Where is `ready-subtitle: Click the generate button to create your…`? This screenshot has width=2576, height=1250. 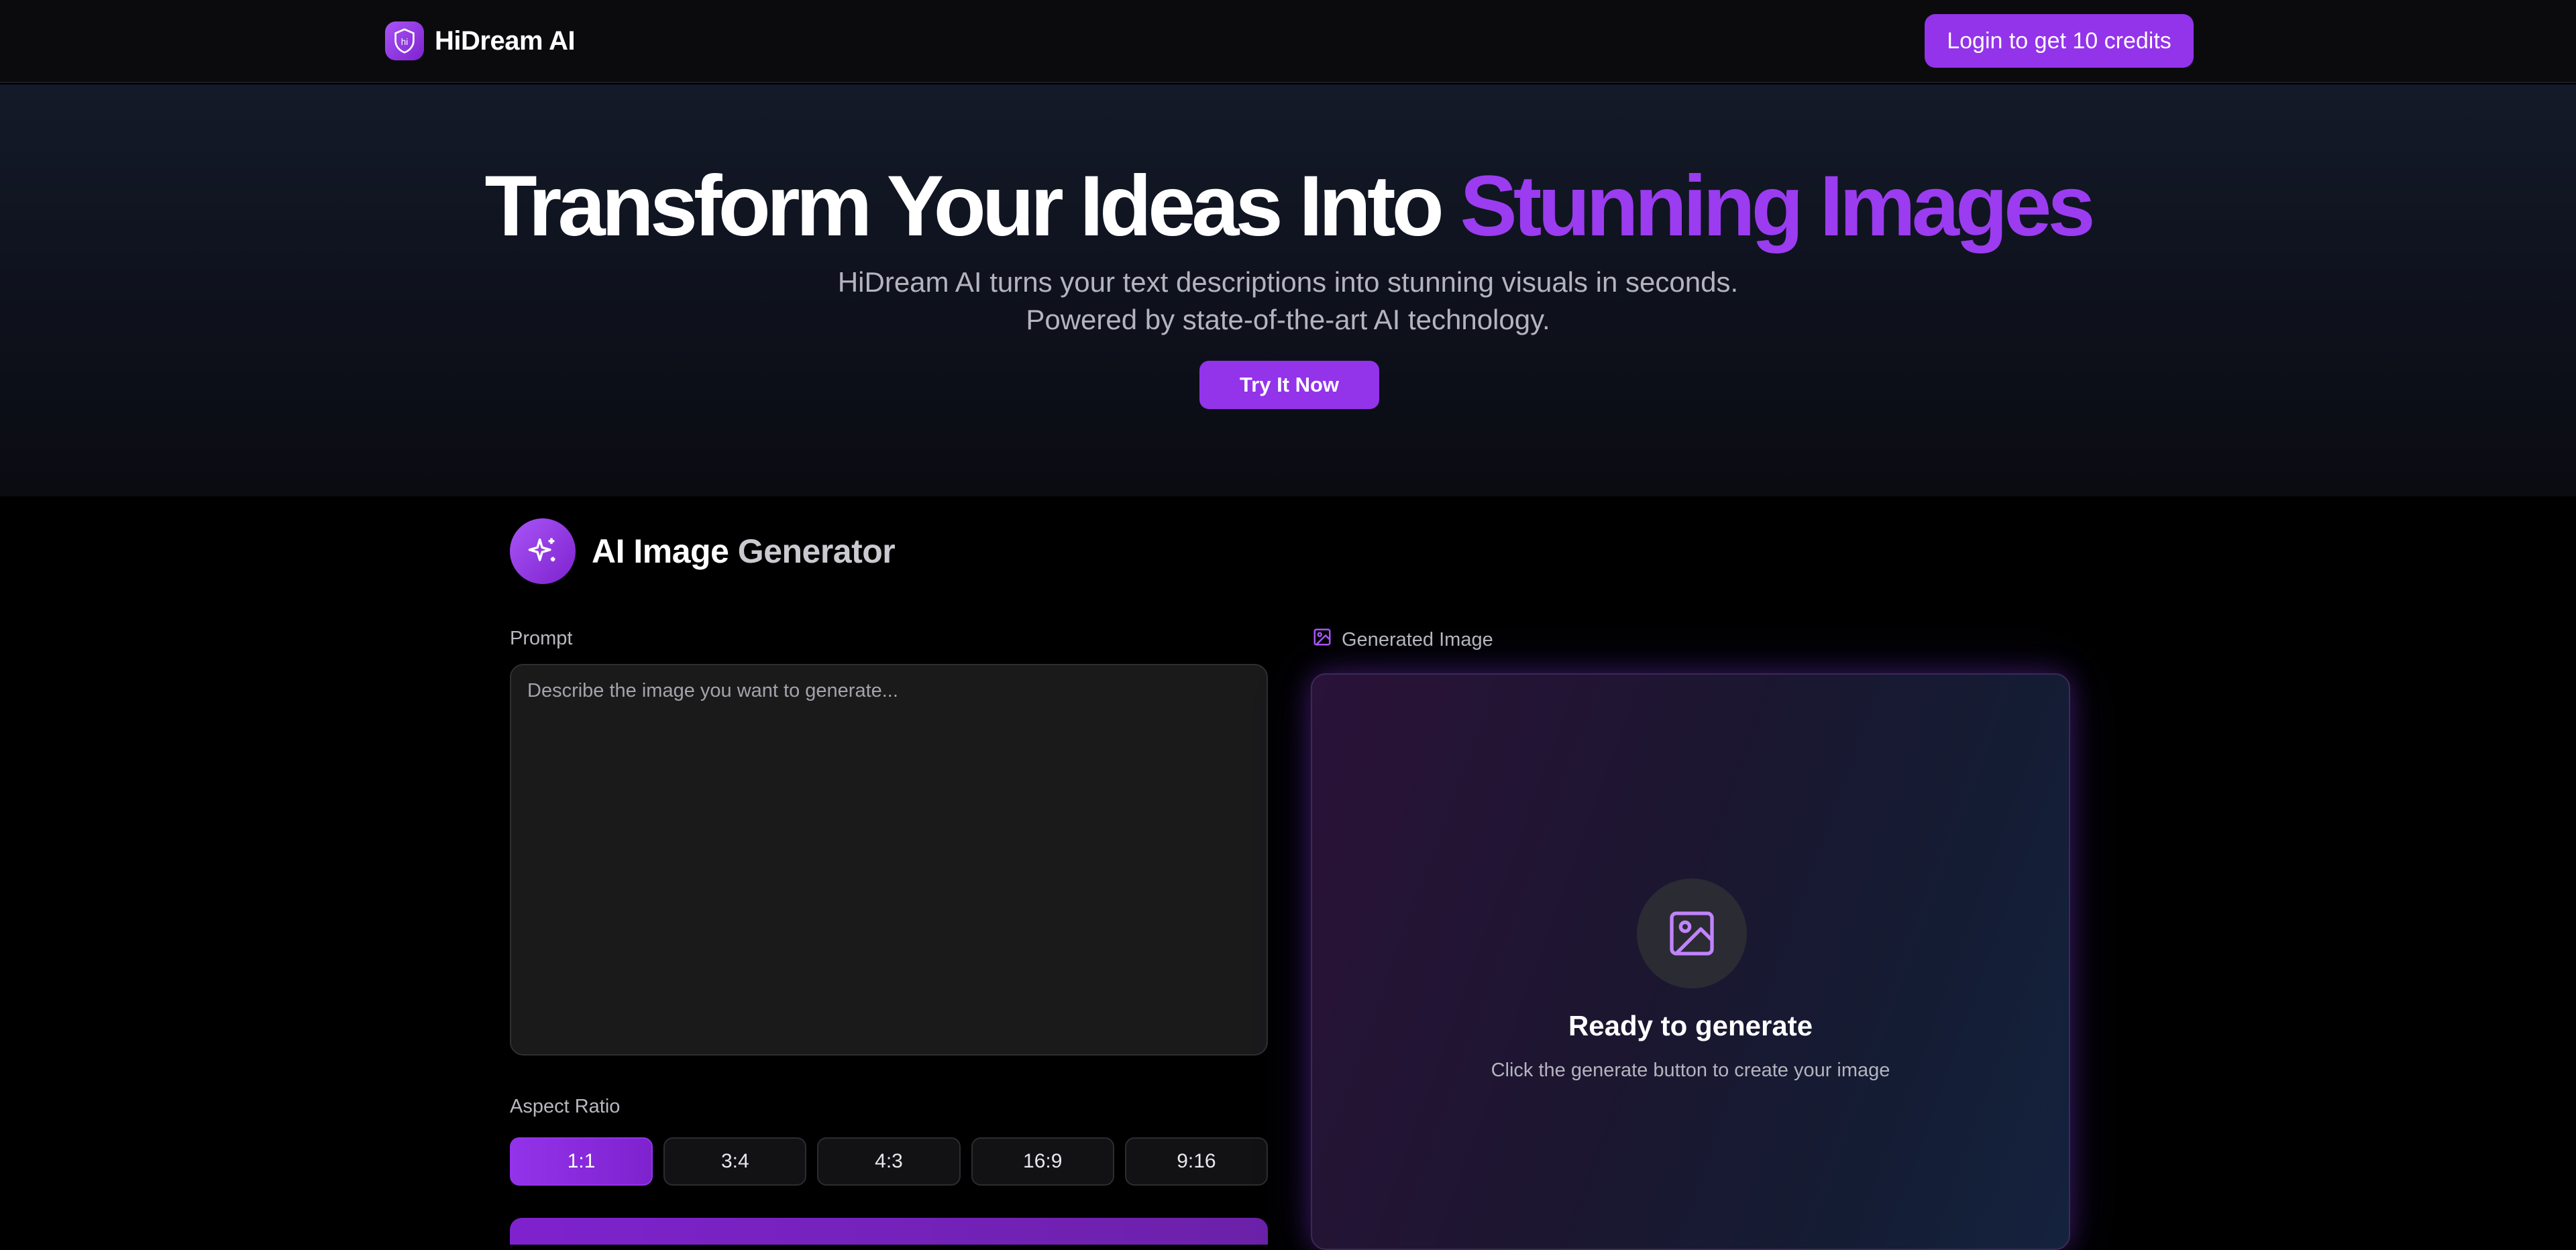 ready-subtitle: Click the generate button to create your… is located at coordinates (1690, 1070).